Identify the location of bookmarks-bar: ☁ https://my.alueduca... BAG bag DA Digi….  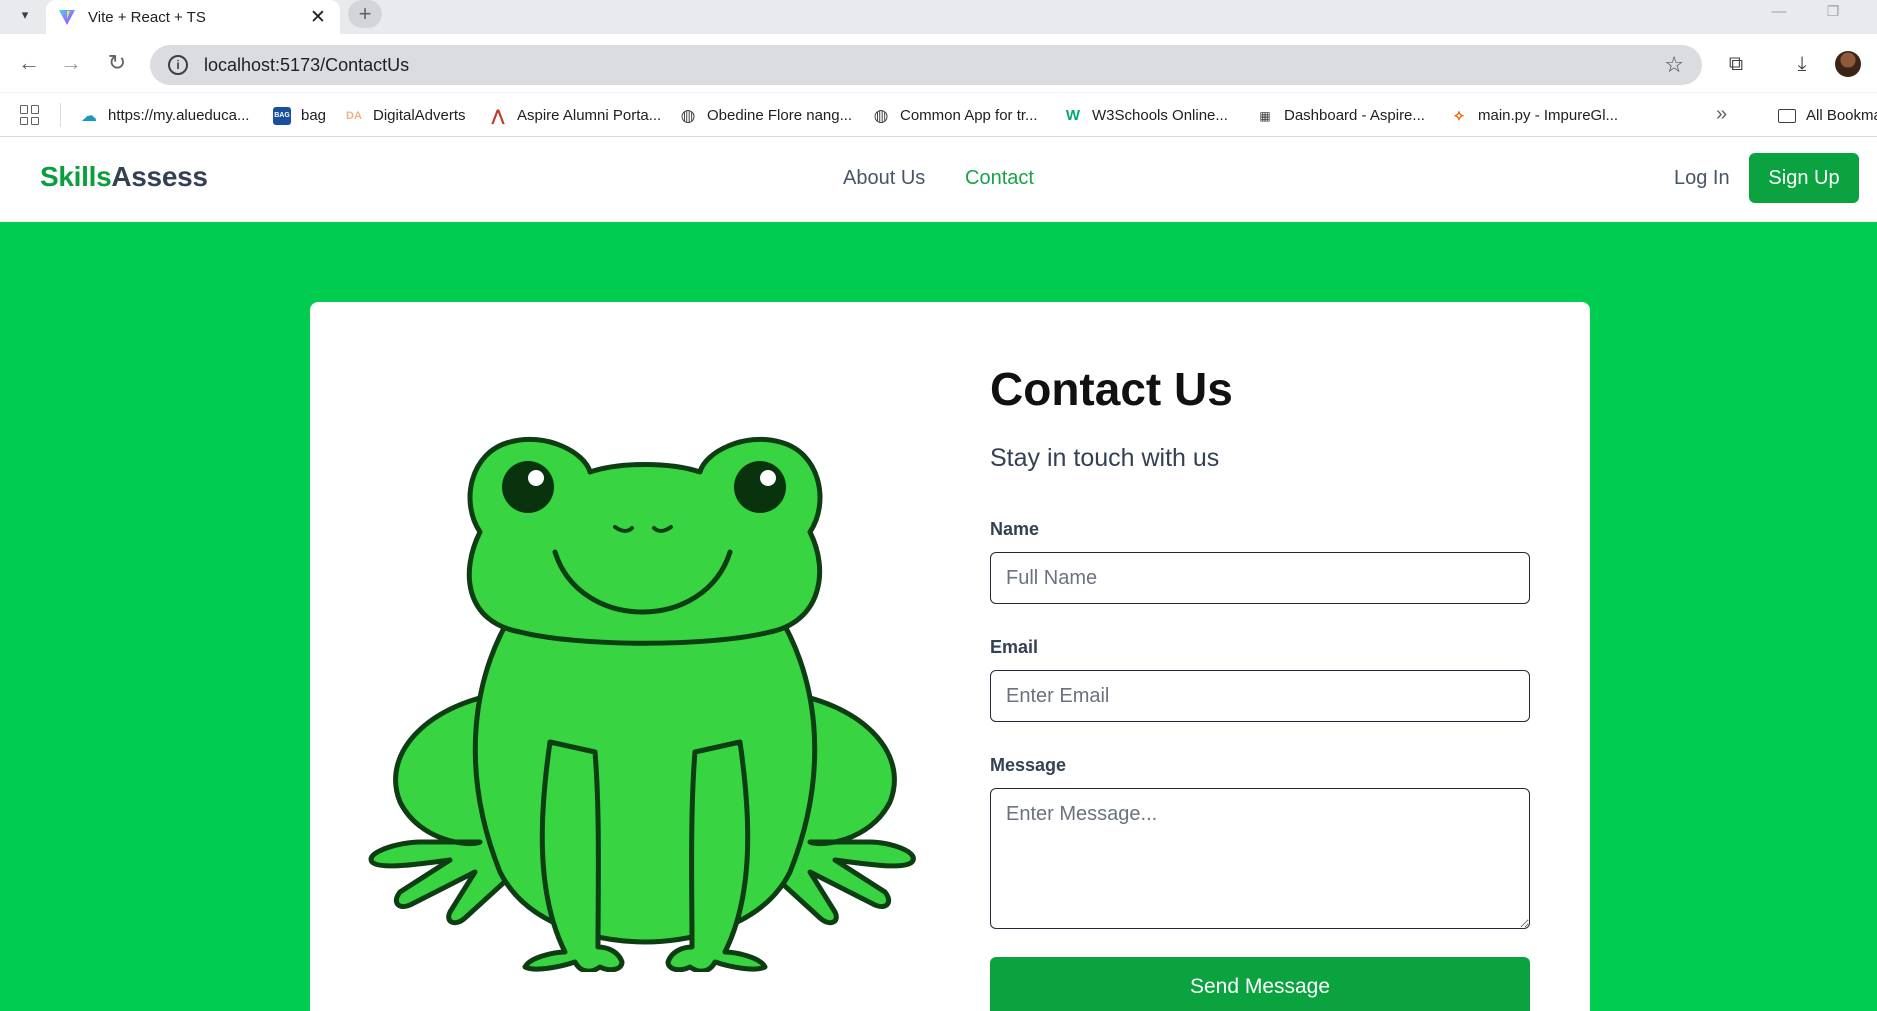
(938, 114).